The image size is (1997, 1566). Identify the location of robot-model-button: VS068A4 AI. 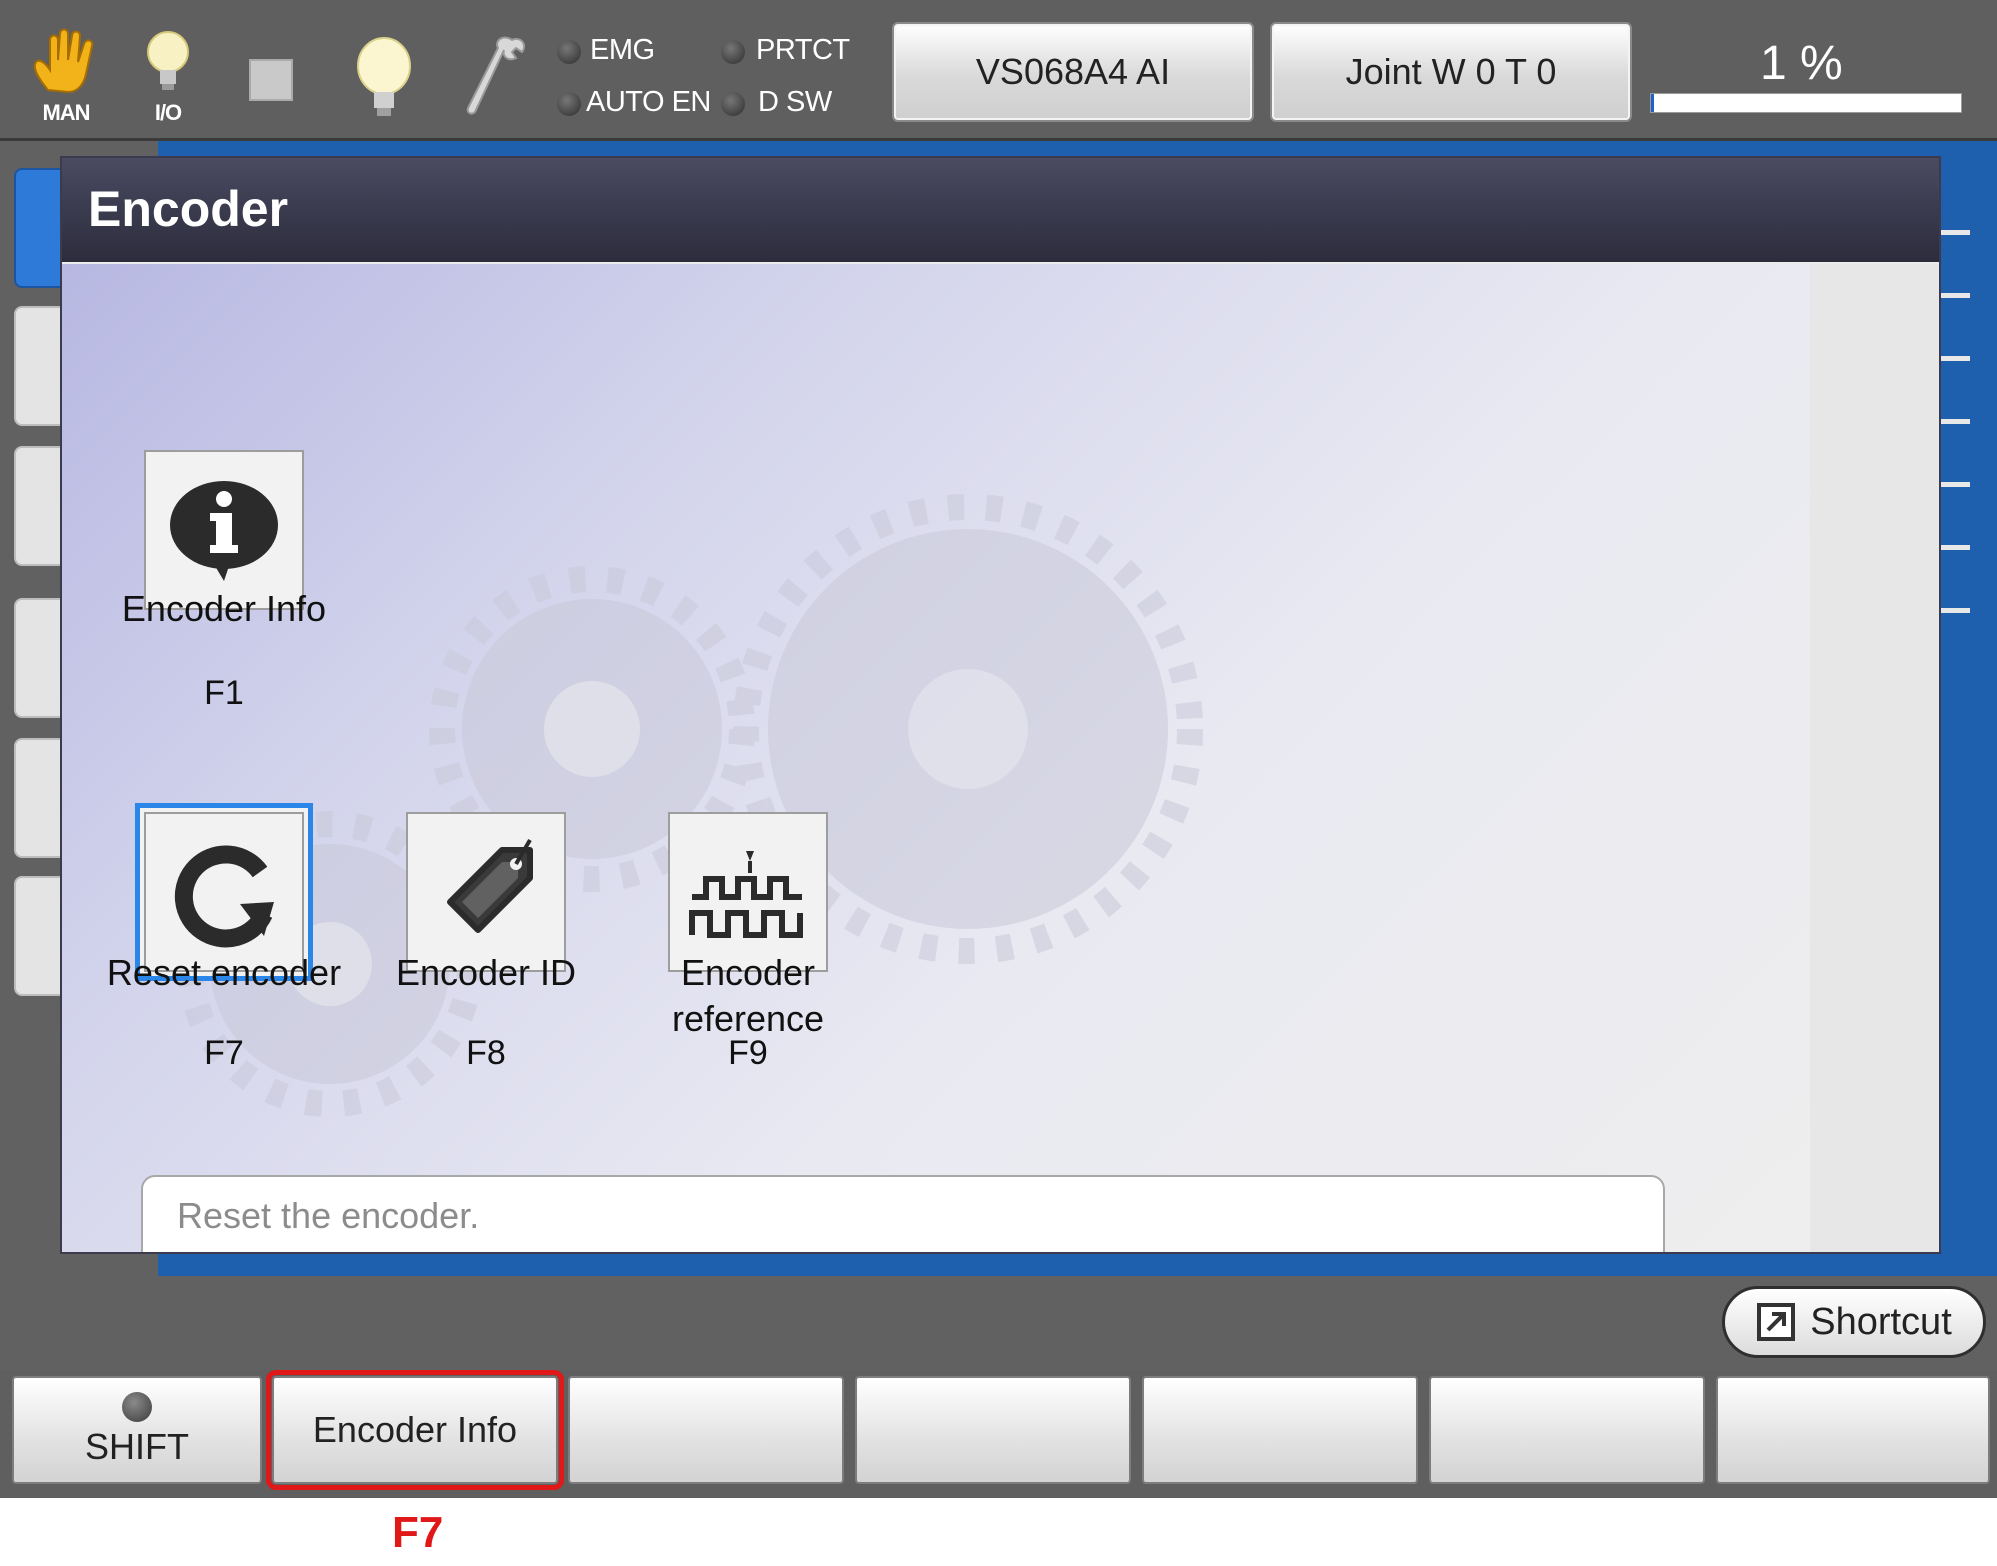
(1073, 72).